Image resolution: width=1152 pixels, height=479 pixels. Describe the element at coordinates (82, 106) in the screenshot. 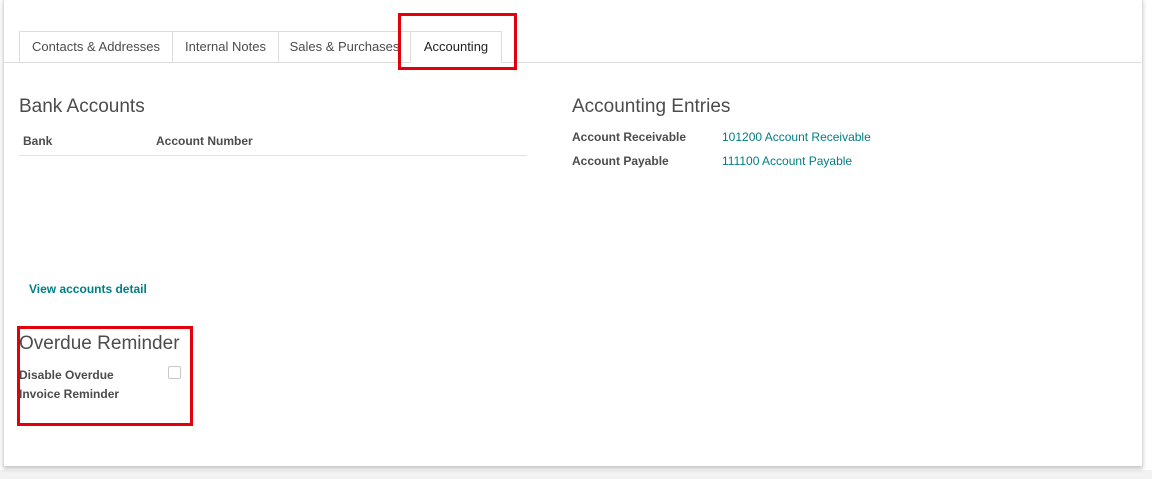

I see `bank-accounts-title: Bank Accounts` at that location.